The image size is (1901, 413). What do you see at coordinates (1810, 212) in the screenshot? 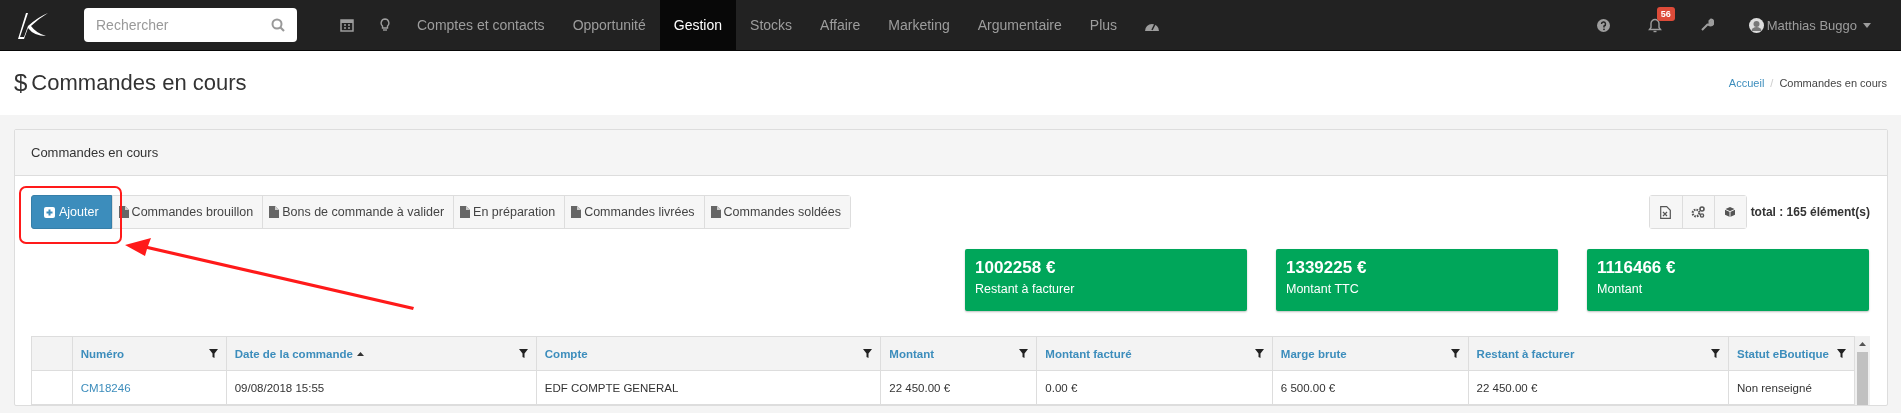
I see `total-count: total : 165 élément(s)` at bounding box center [1810, 212].